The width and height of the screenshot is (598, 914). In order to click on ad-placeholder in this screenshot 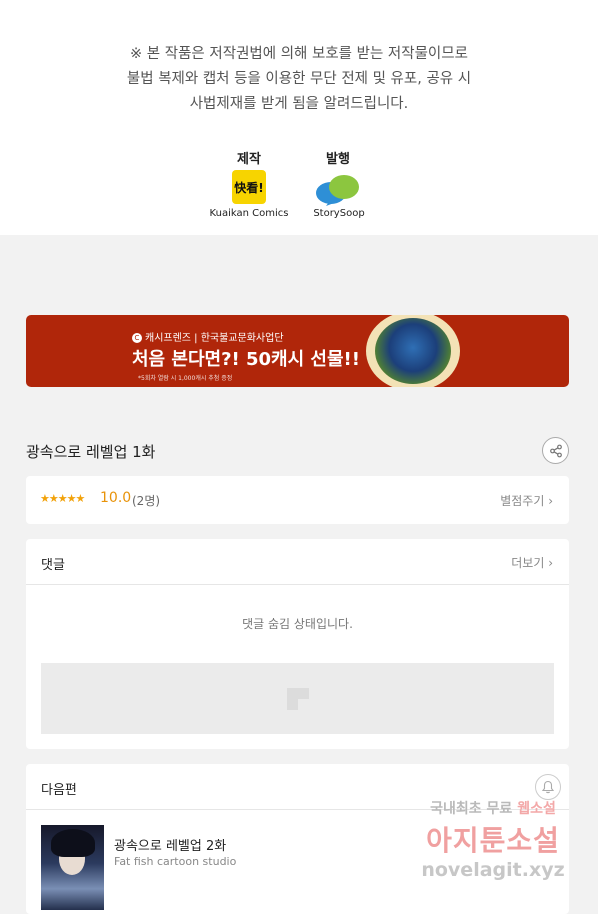, I will do `click(297, 698)`.